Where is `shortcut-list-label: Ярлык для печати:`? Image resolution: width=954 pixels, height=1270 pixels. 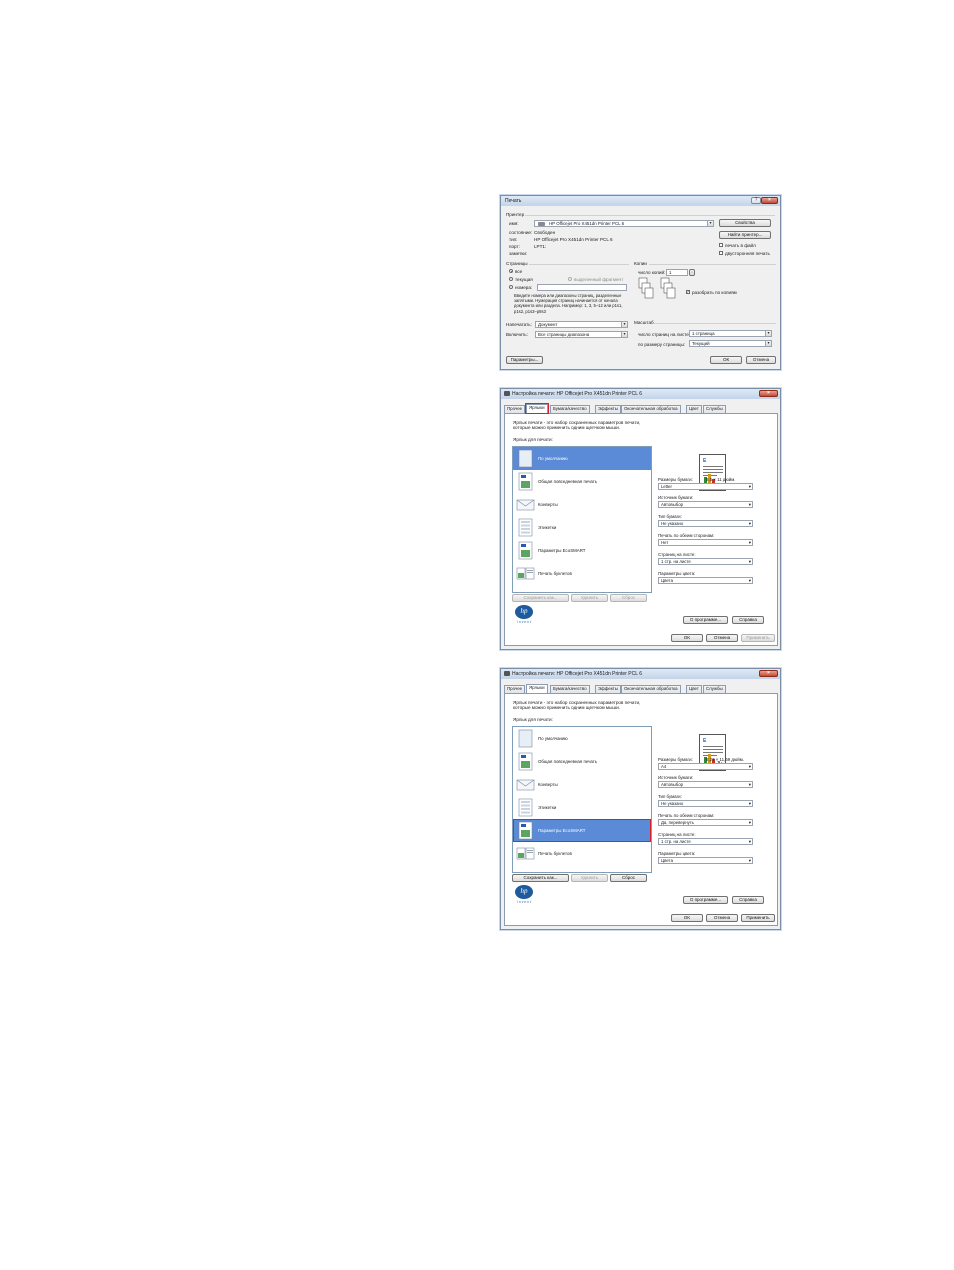
shortcut-list-label: Ярлык для печати: is located at coordinates (533, 439).